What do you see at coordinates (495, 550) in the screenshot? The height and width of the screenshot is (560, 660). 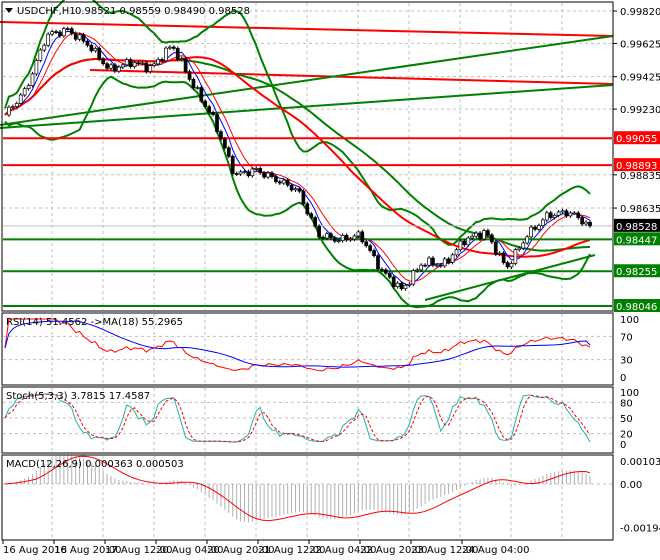 I see `time-tick-label: 24 Aug 04:00` at bounding box center [495, 550].